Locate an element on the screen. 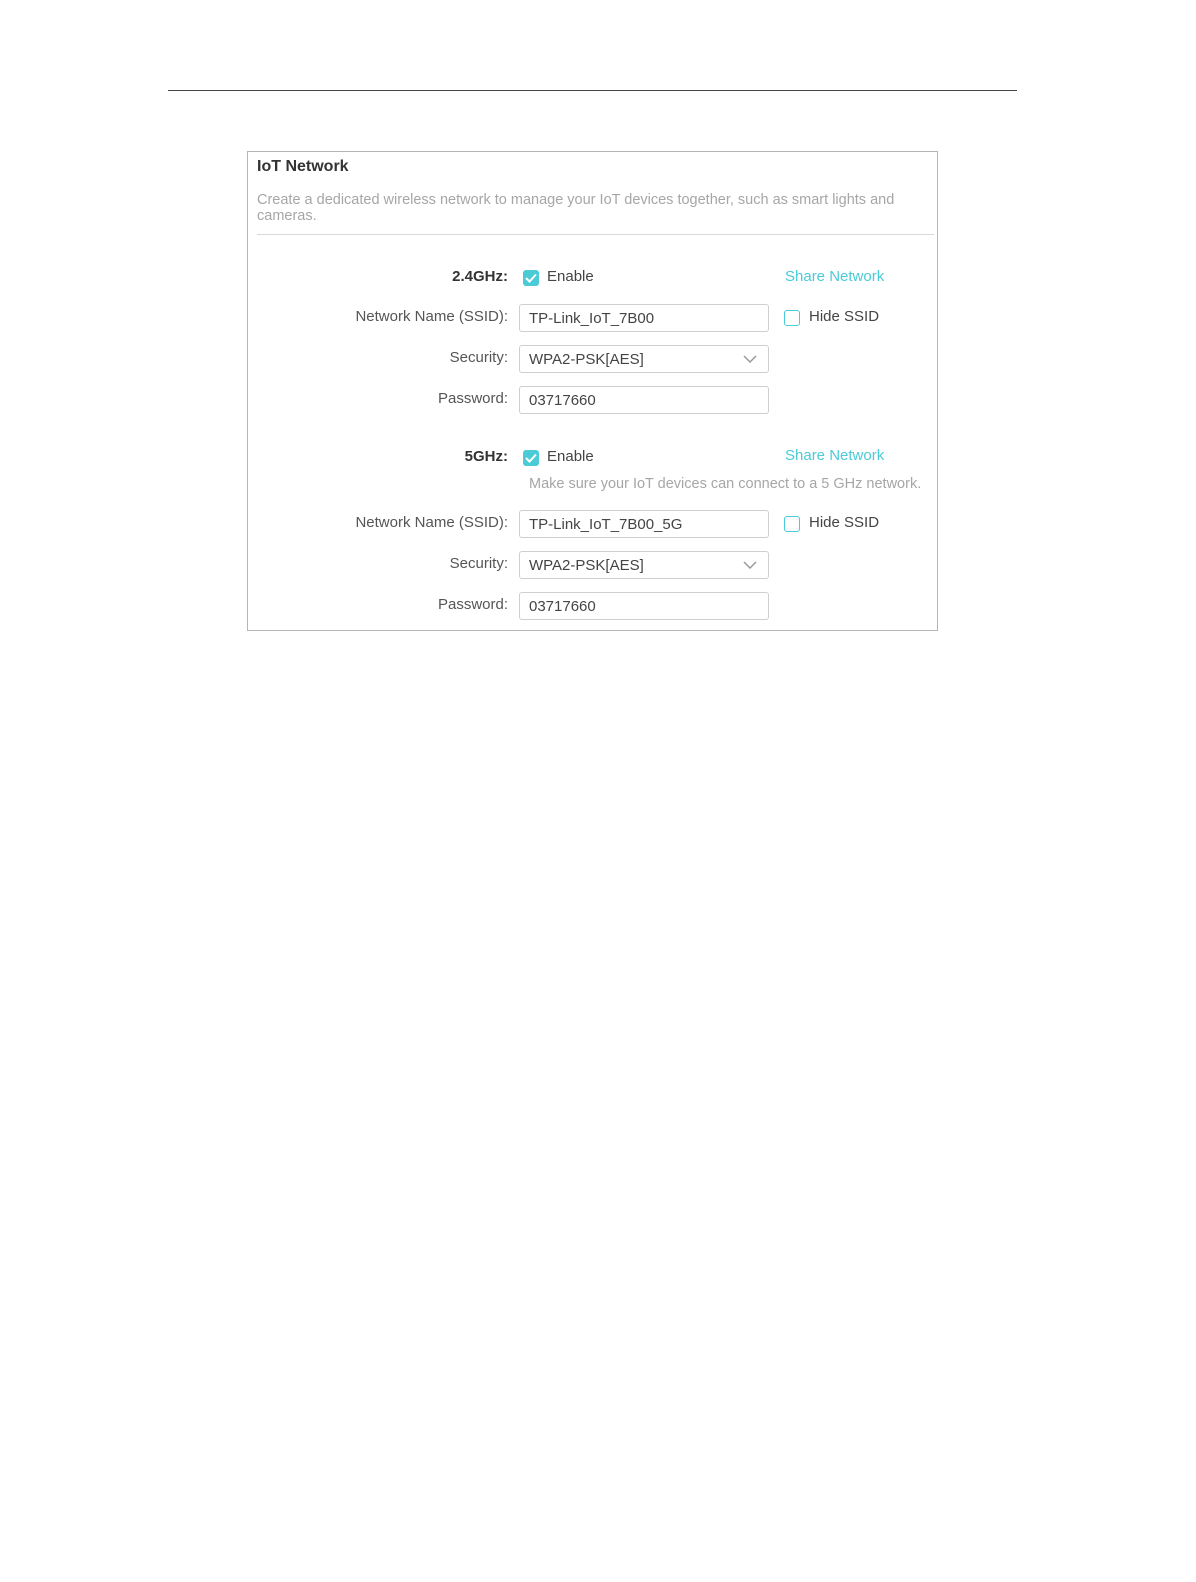 The width and height of the screenshot is (1196, 1582). band-24-security-select: WPA2-PSK[AES] is located at coordinates (644, 359).